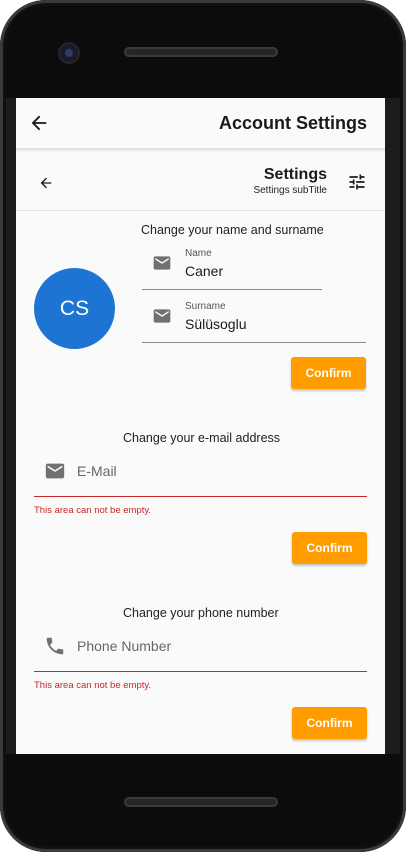  Describe the element at coordinates (328, 373) in the screenshot. I see `confirm-name-button: Confirm` at that location.